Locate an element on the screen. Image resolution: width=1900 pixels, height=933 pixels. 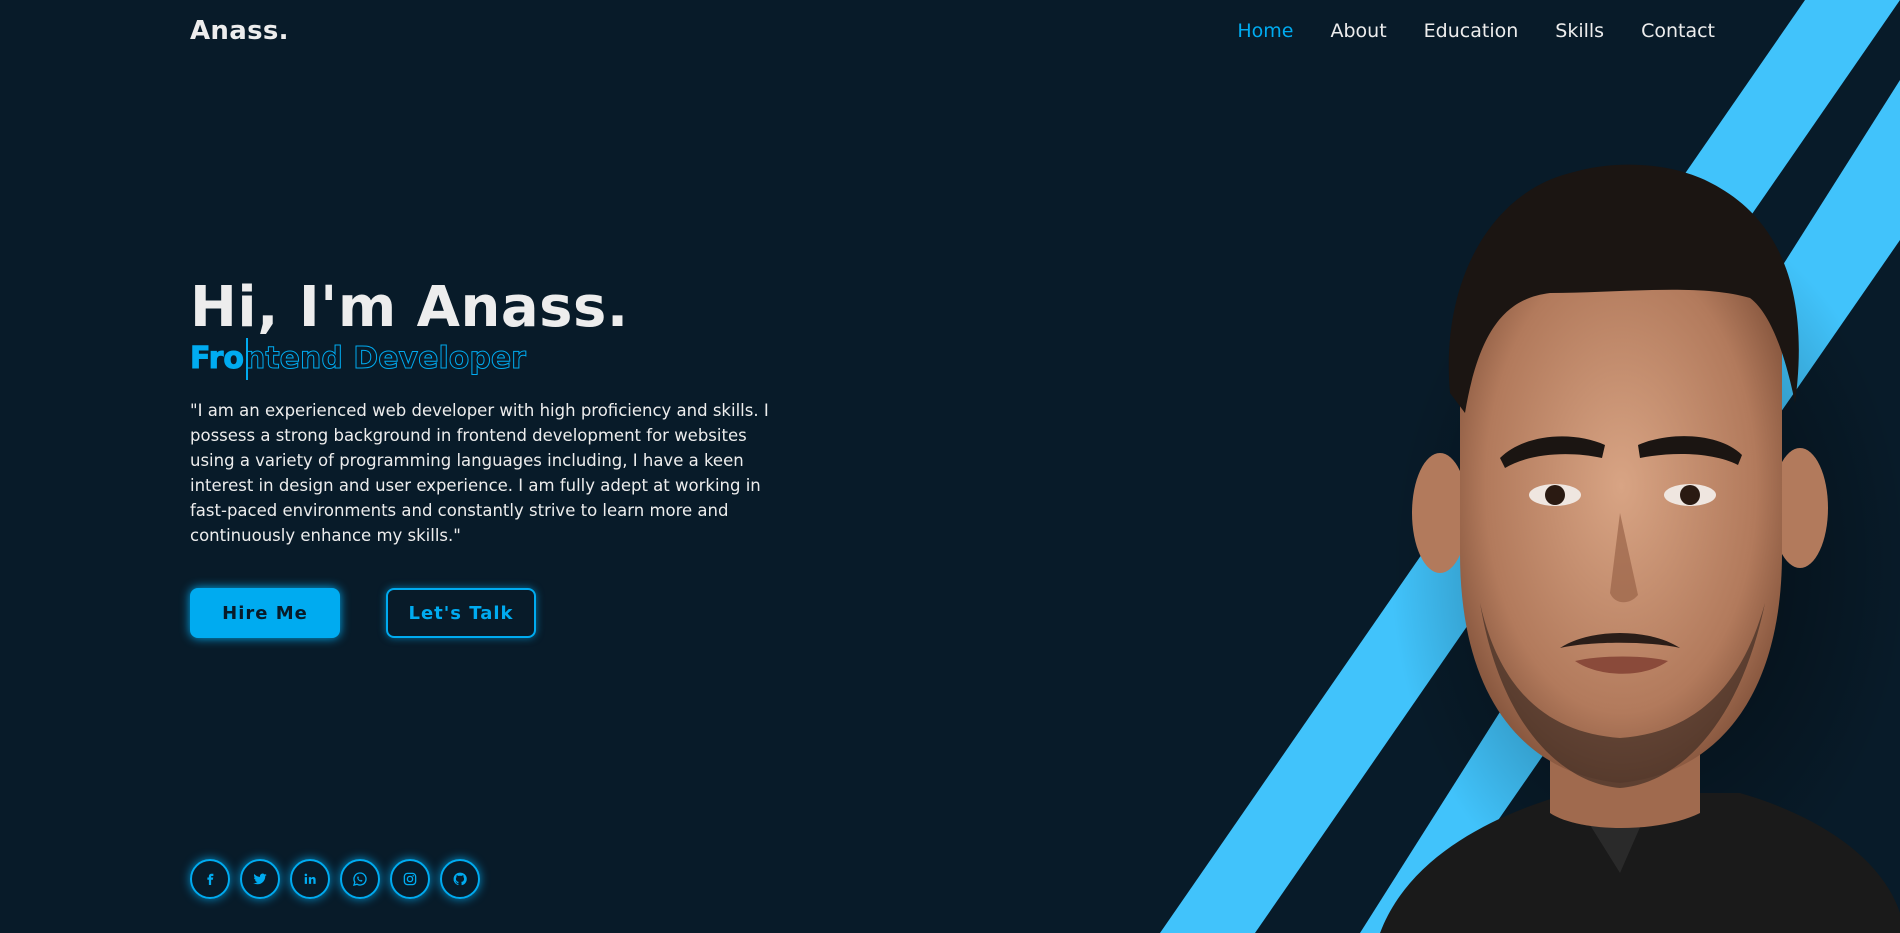
twitter-icon is located at coordinates (260, 879).